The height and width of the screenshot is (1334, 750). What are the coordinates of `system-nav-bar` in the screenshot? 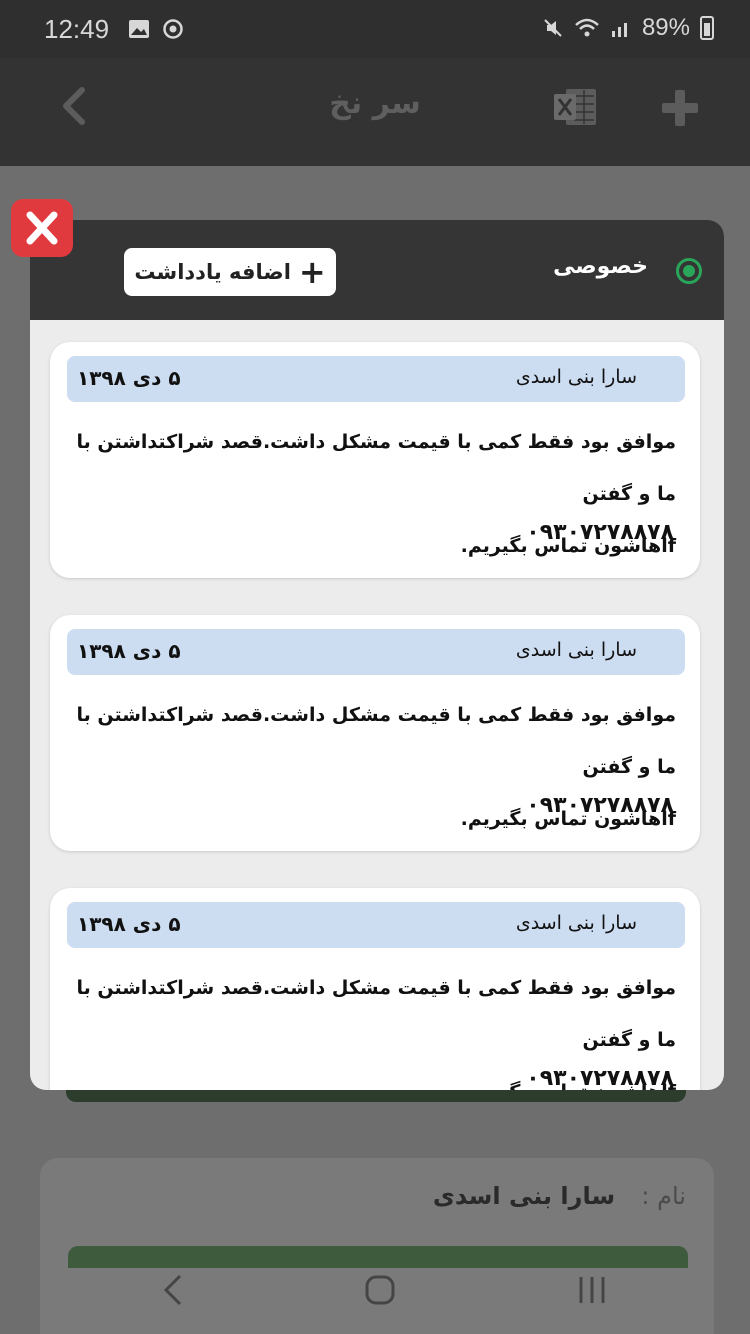 It's located at (375, 1292).